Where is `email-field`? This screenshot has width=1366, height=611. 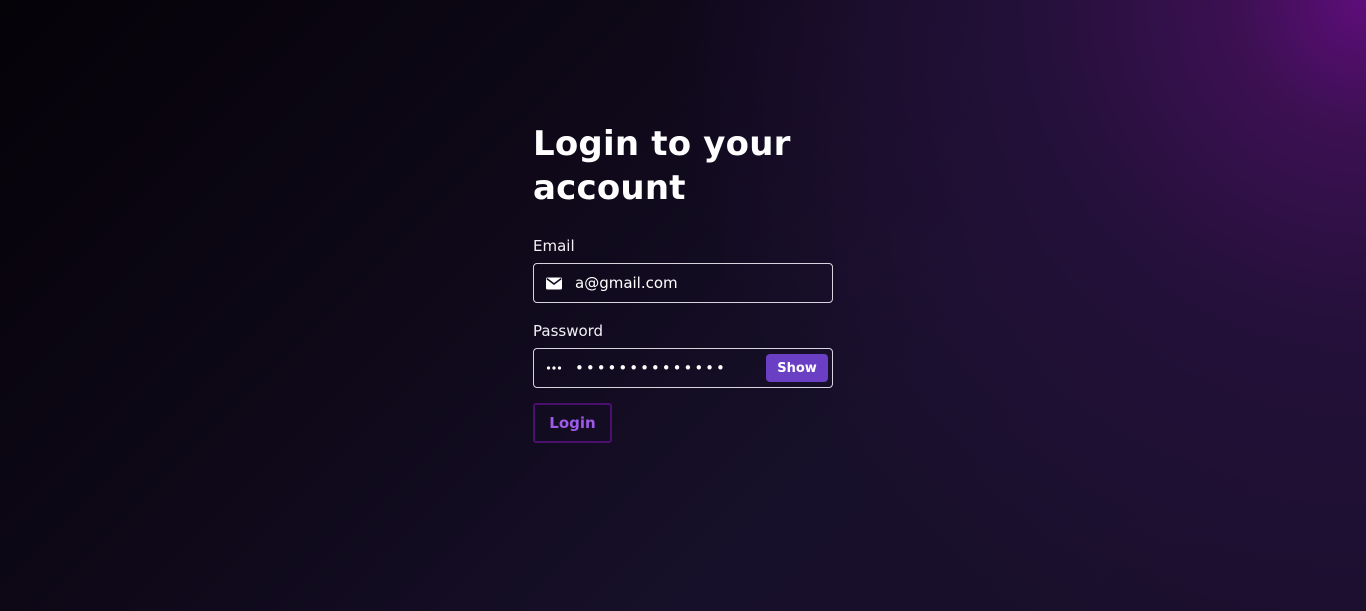 email-field is located at coordinates (683, 283).